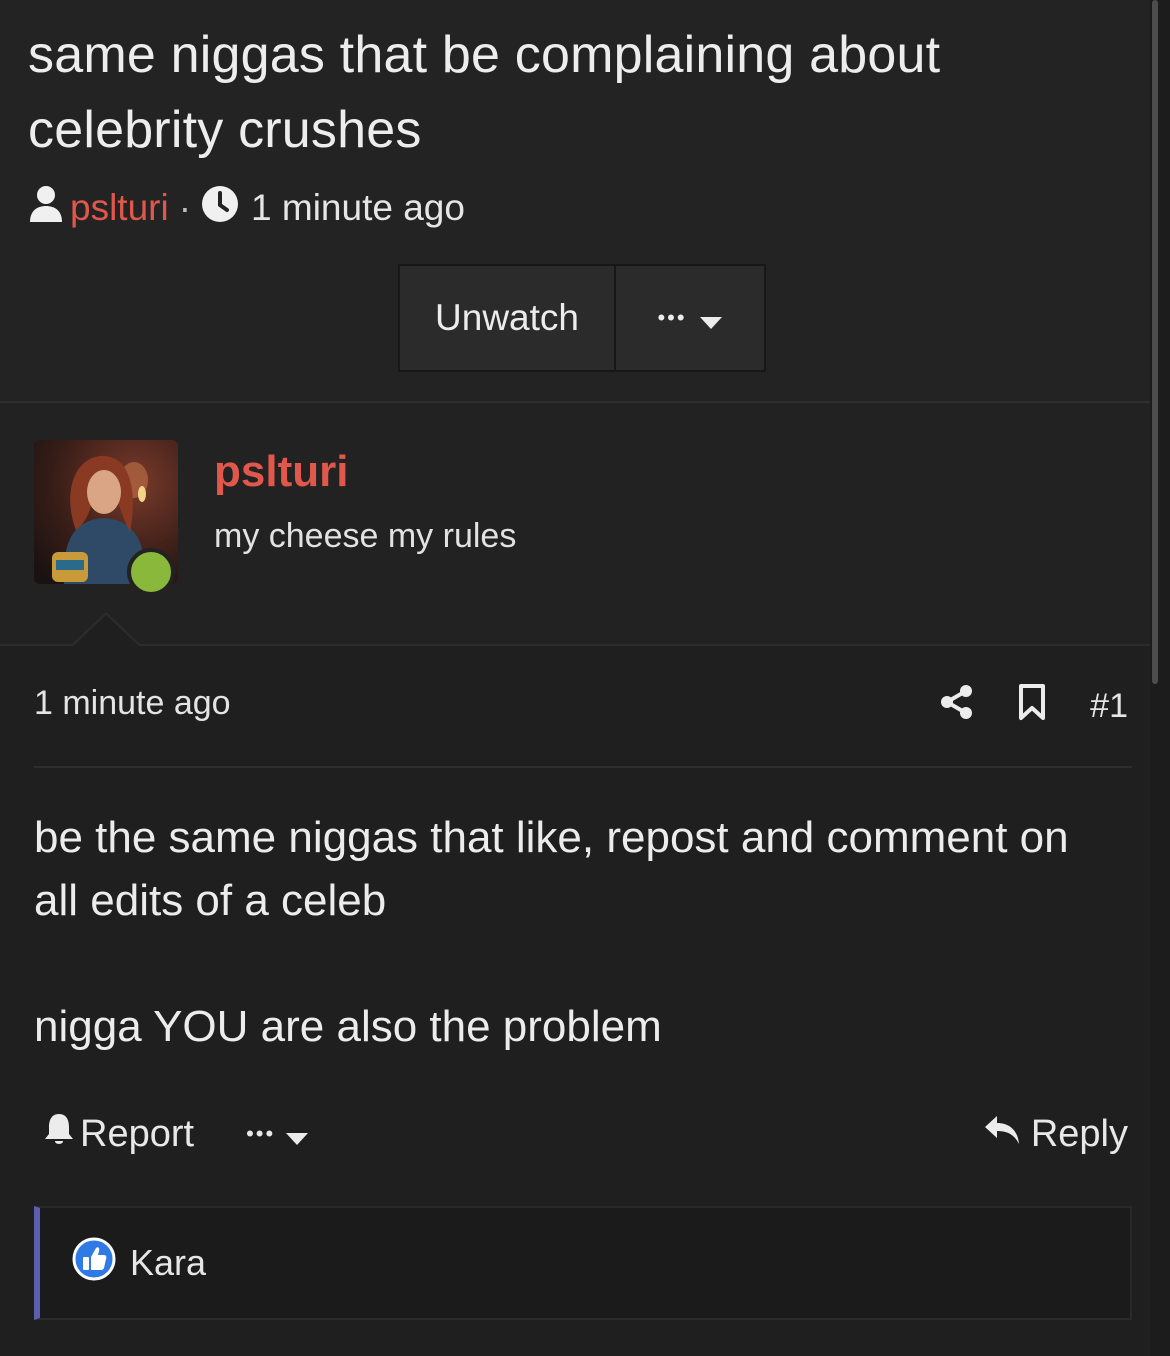 This screenshot has height=1356, width=1170. I want to click on share-icon, so click(957, 706).